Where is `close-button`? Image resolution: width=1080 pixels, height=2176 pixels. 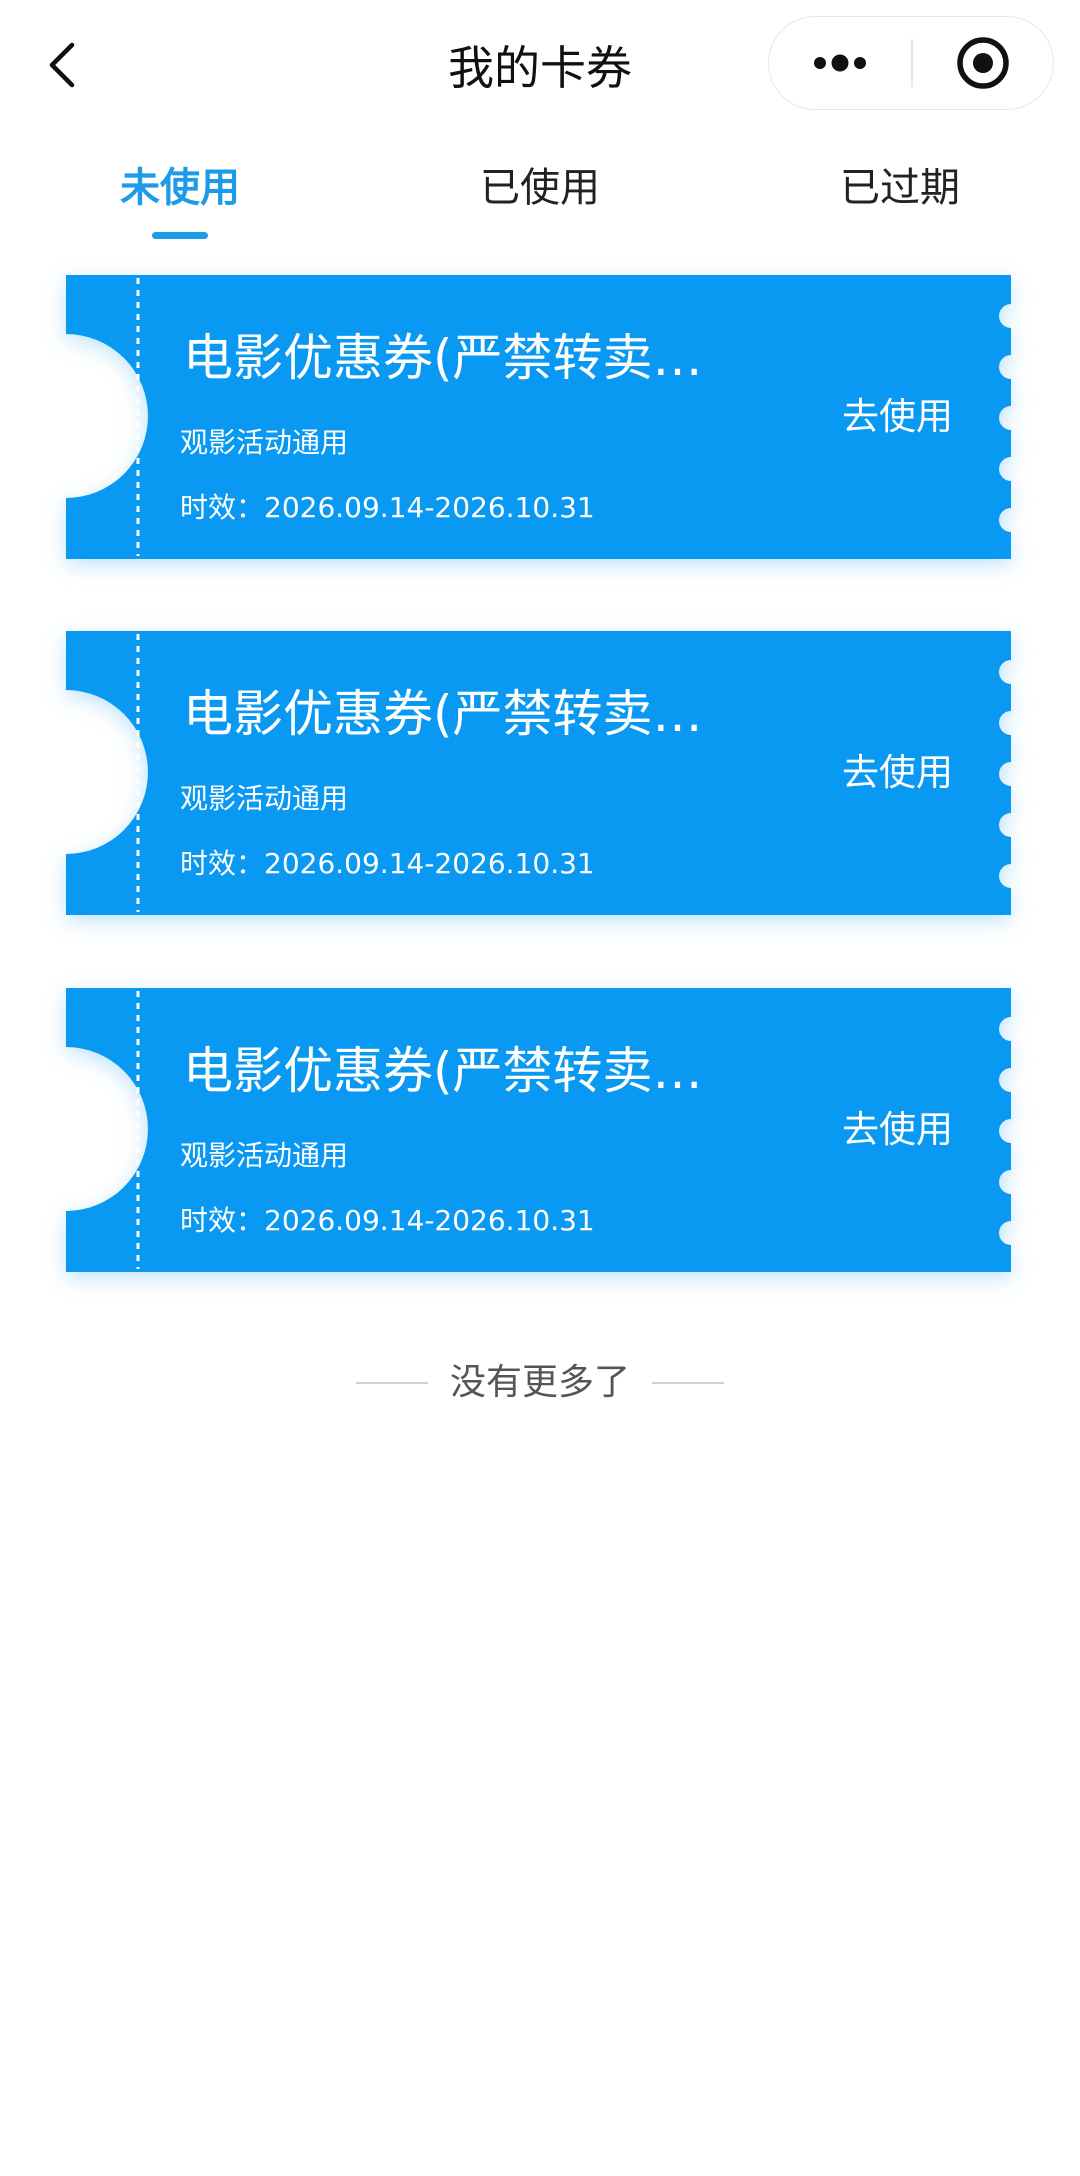 close-button is located at coordinates (983, 62).